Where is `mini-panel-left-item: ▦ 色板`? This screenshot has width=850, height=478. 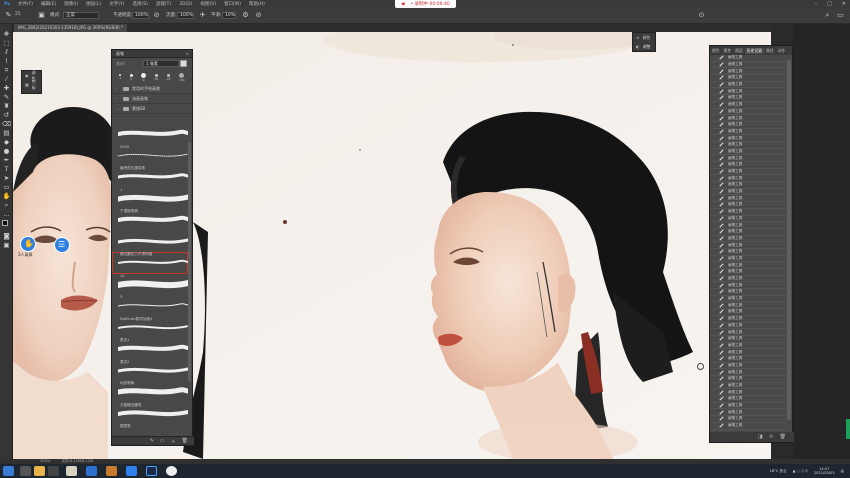
mini-panel-left-item: ▦ 色板 is located at coordinates (31, 84).